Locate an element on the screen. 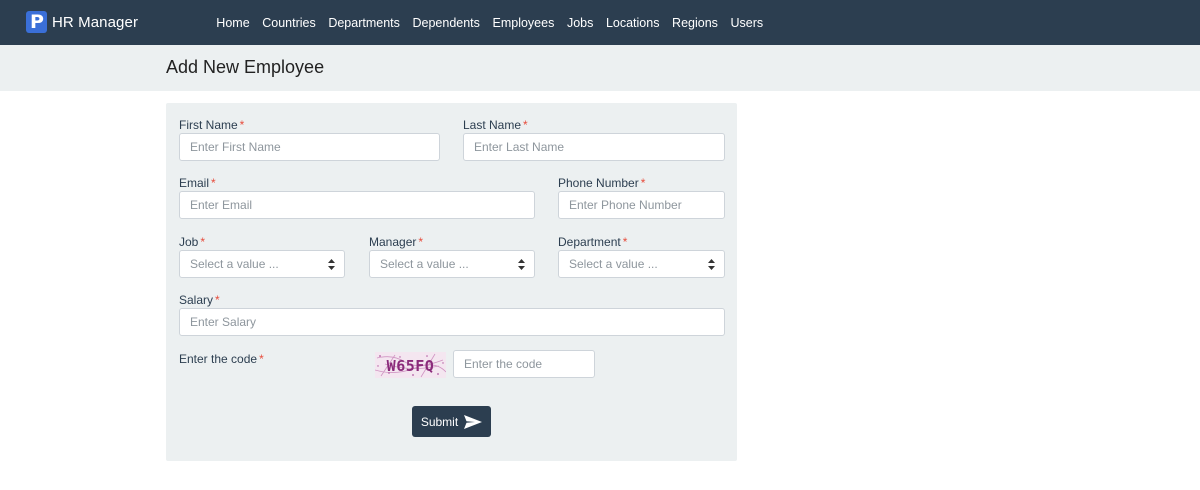  captcha-text: W65FQ is located at coordinates (411, 366).